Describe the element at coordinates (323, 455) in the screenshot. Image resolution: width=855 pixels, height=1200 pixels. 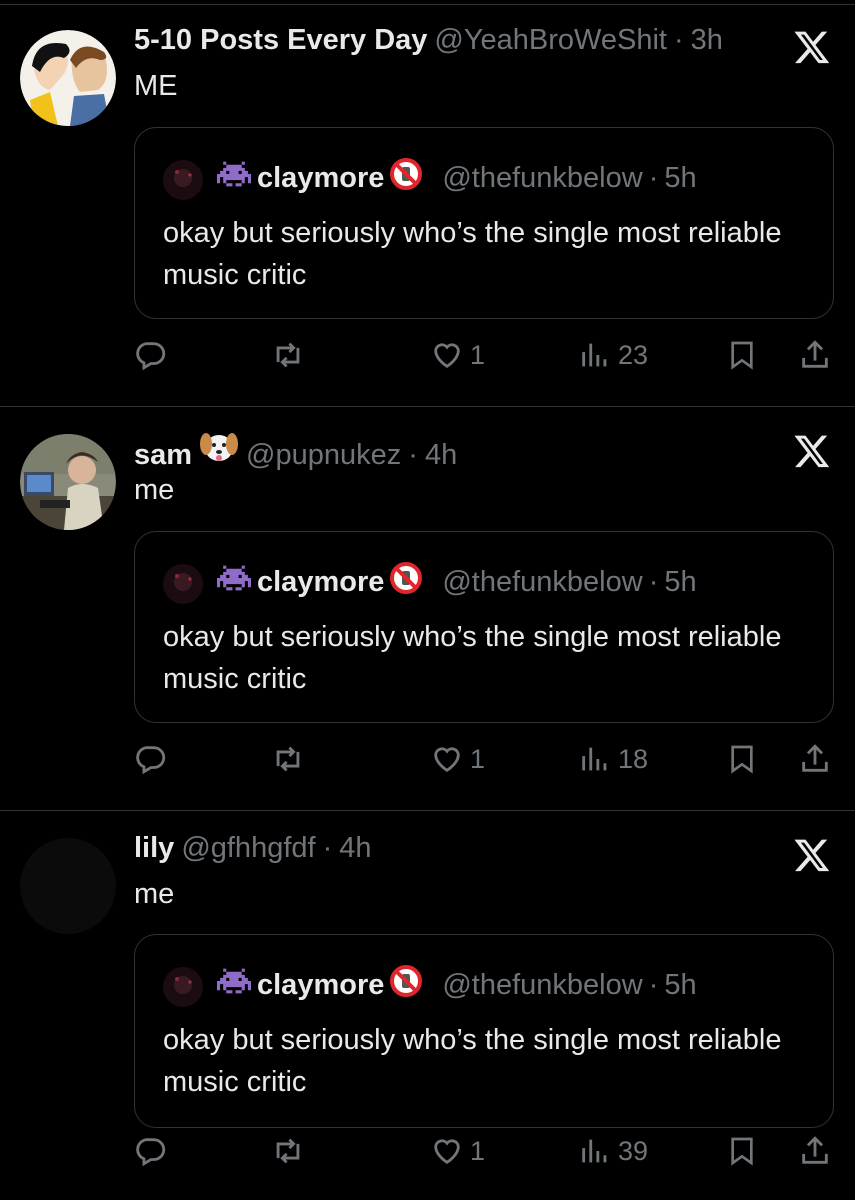
I see `handle: @pupnukez` at that location.